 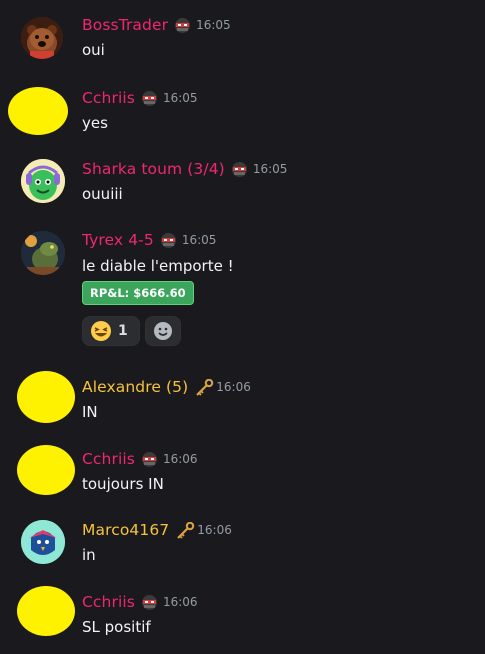 I want to click on reaction-laughing: 1, so click(x=111, y=331).